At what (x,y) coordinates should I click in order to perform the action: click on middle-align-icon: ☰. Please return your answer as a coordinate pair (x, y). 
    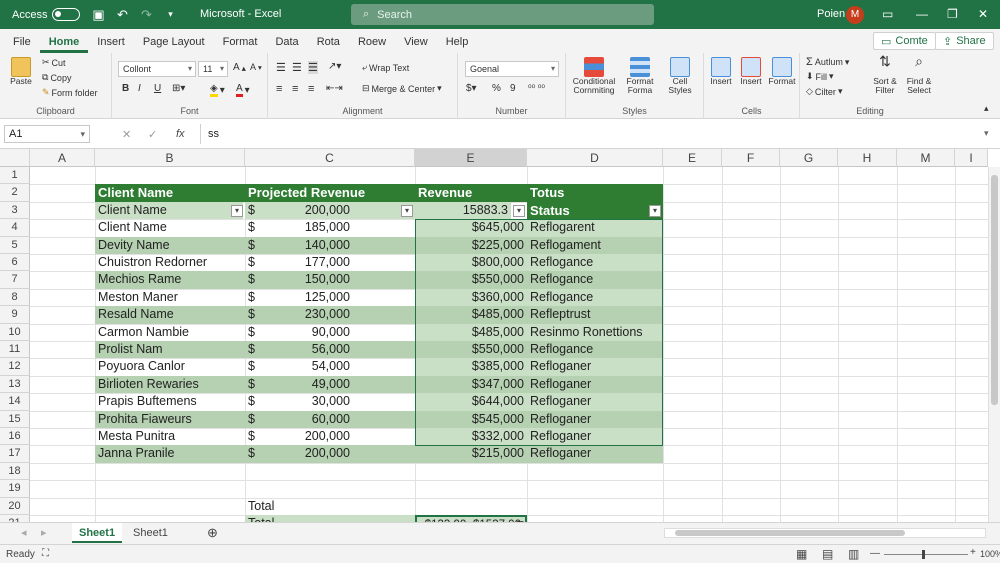
    Looking at the image, I should click on (297, 67).